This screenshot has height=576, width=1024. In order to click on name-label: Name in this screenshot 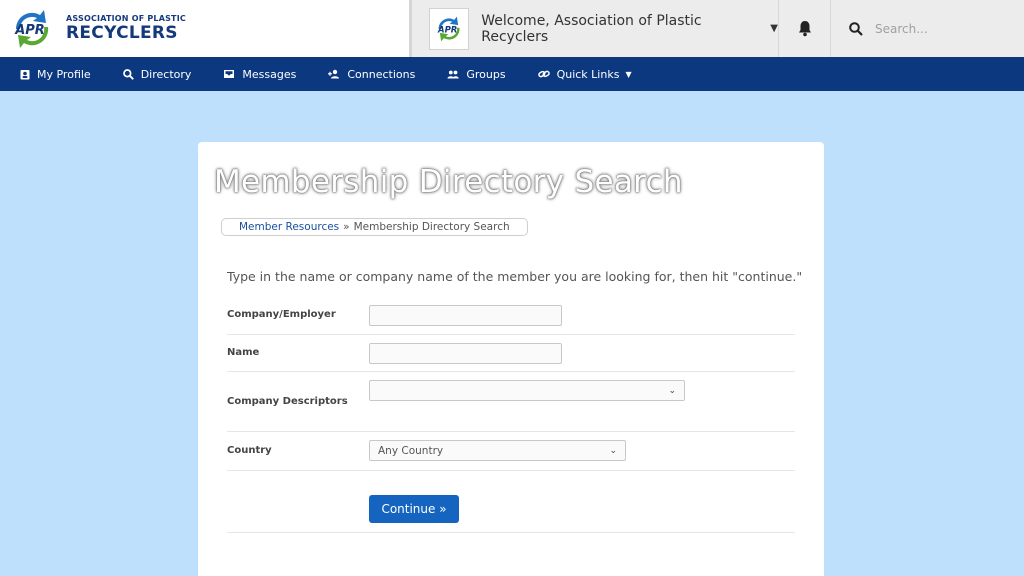, I will do `click(243, 352)`.